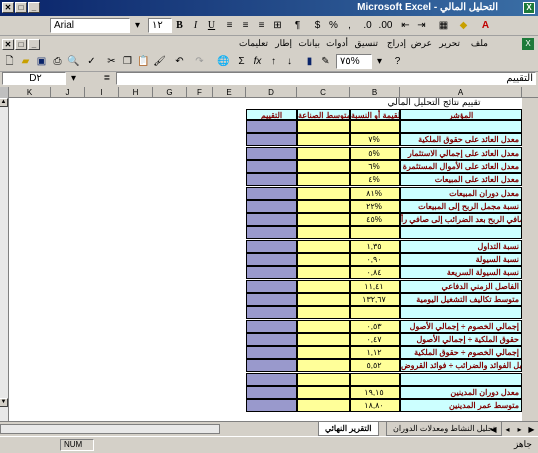 This screenshot has height=453, width=538. What do you see at coordinates (160, 25) in the screenshot?
I see `font-size-box: ١٢` at bounding box center [160, 25].